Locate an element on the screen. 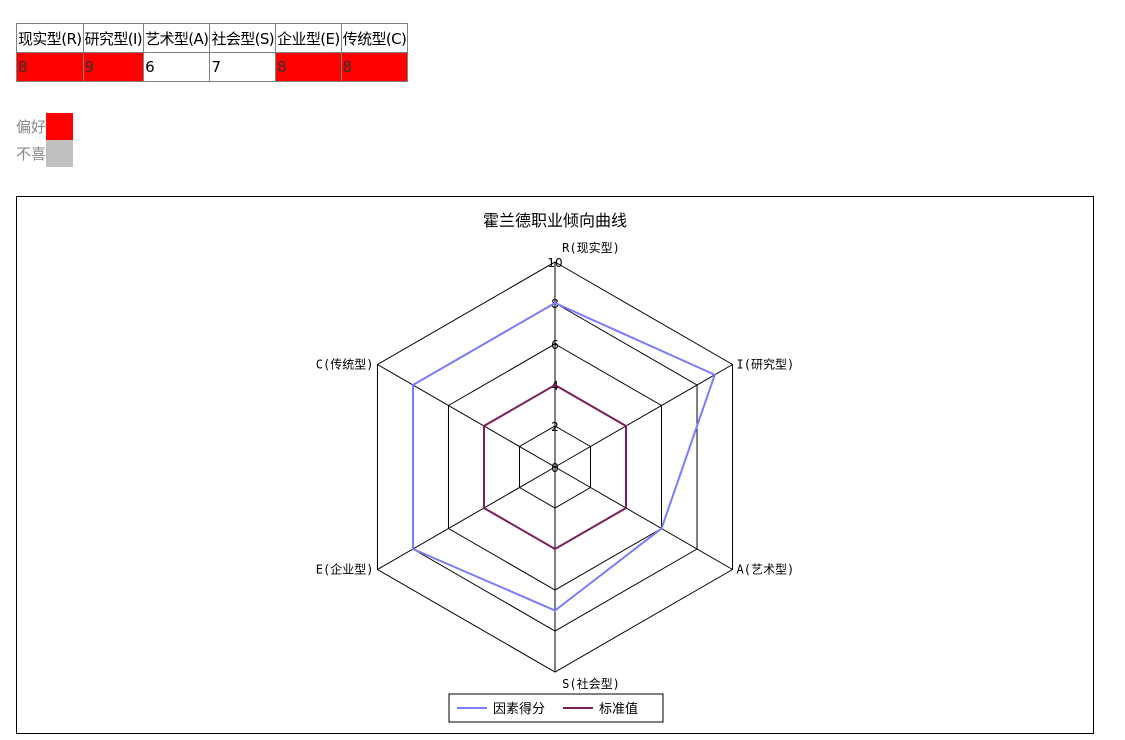 The image size is (1125, 740). axis-label: A(艺术型) is located at coordinates (766, 570).